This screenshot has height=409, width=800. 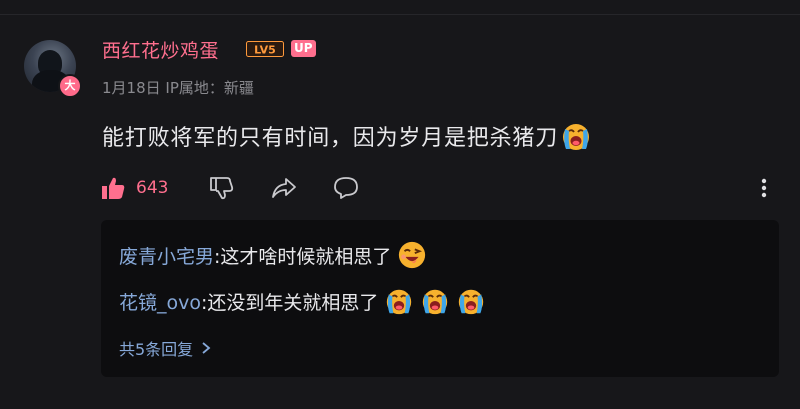 I want to click on username-link: 西红花炒鸡蛋, so click(x=160, y=49).